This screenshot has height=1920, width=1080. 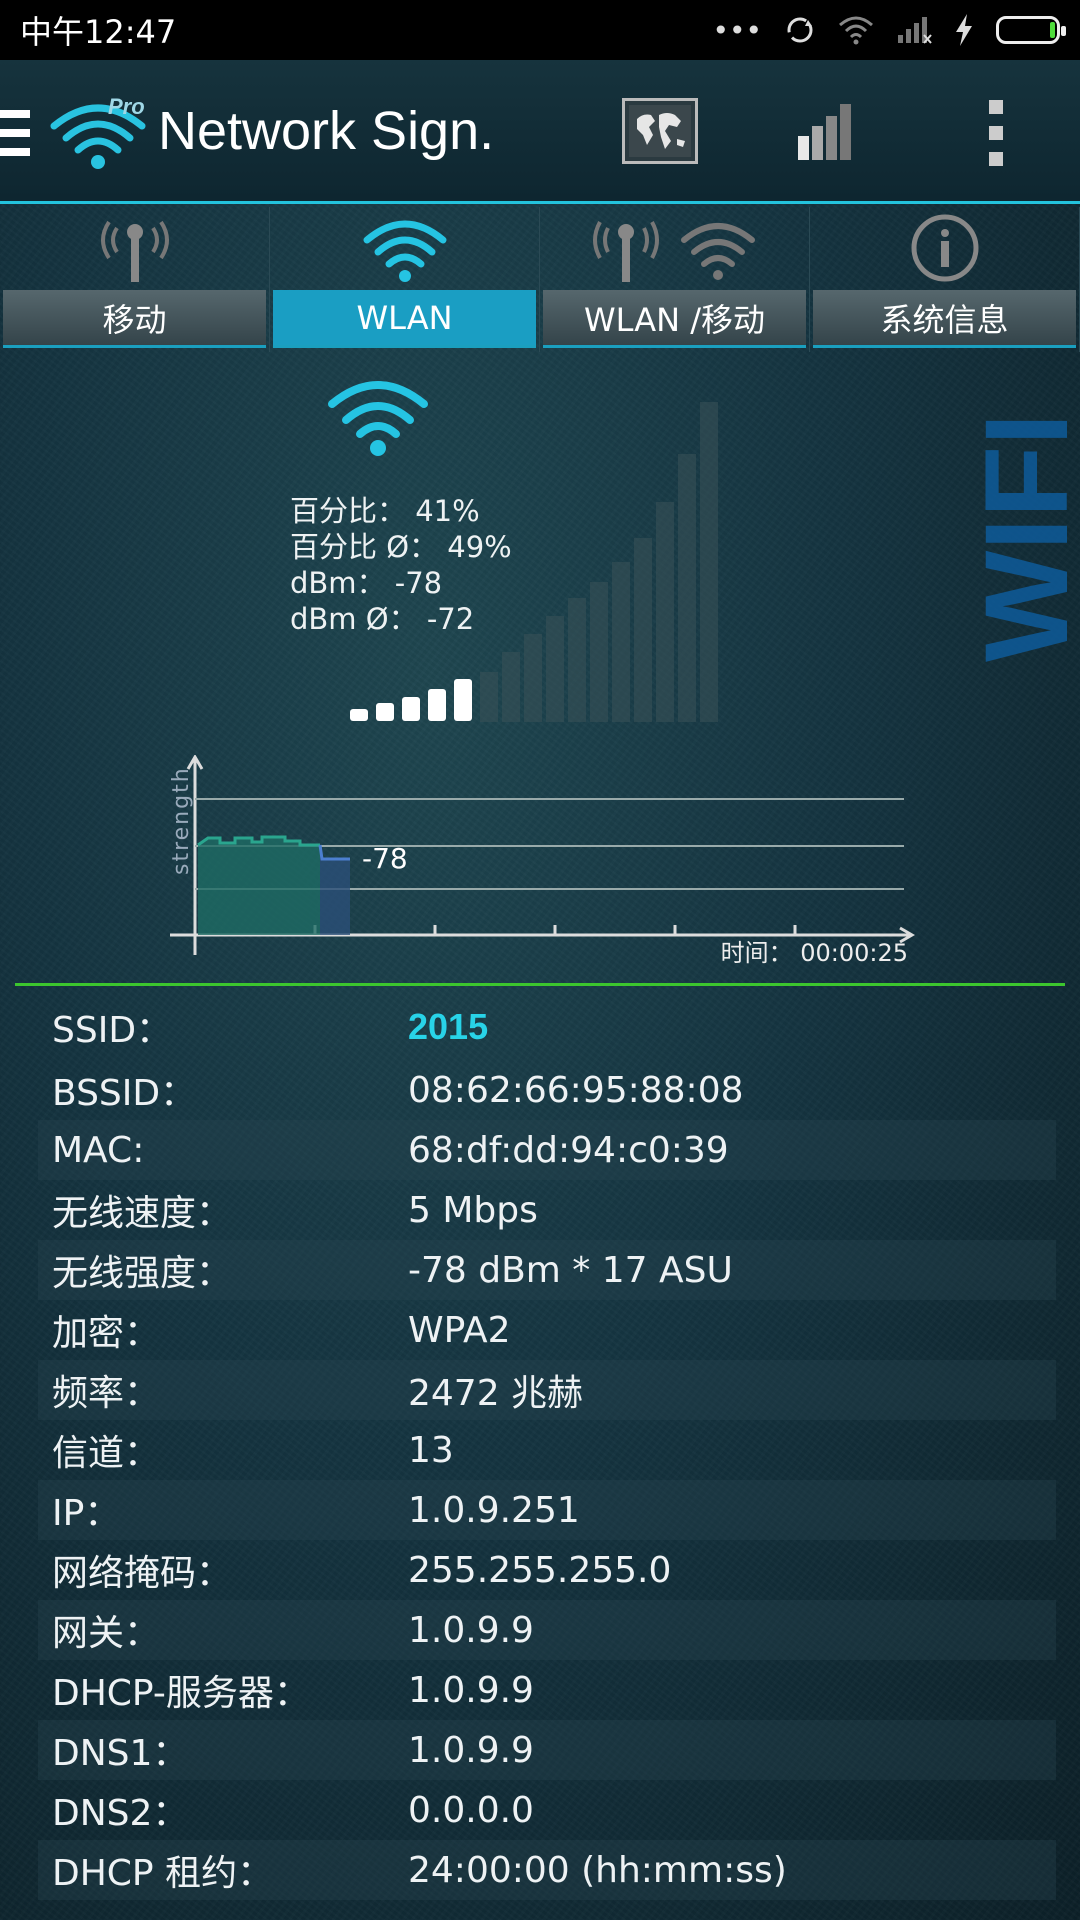 I want to click on overflow-menu-icon, so click(x=996, y=133).